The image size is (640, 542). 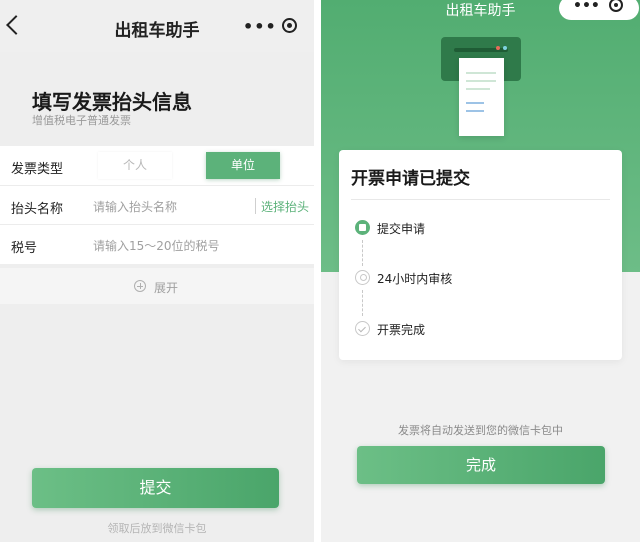 I want to click on type-company-option: 单位, so click(x=243, y=165).